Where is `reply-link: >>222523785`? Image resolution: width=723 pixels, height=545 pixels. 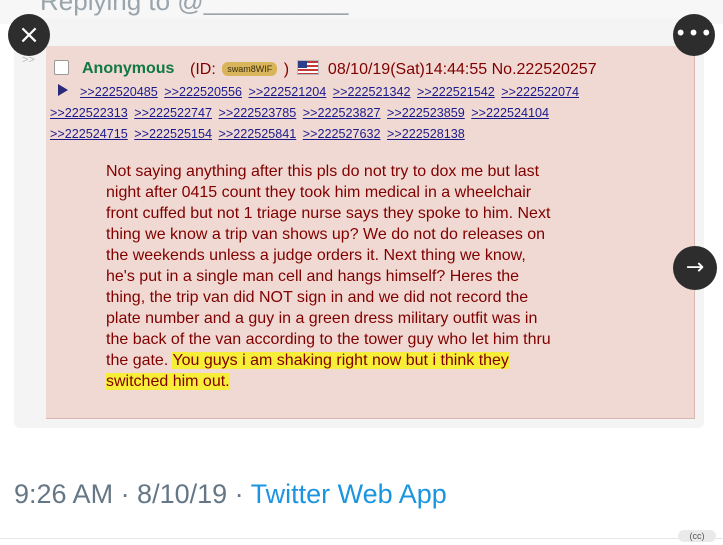
reply-link: >>222523785 is located at coordinates (258, 113).